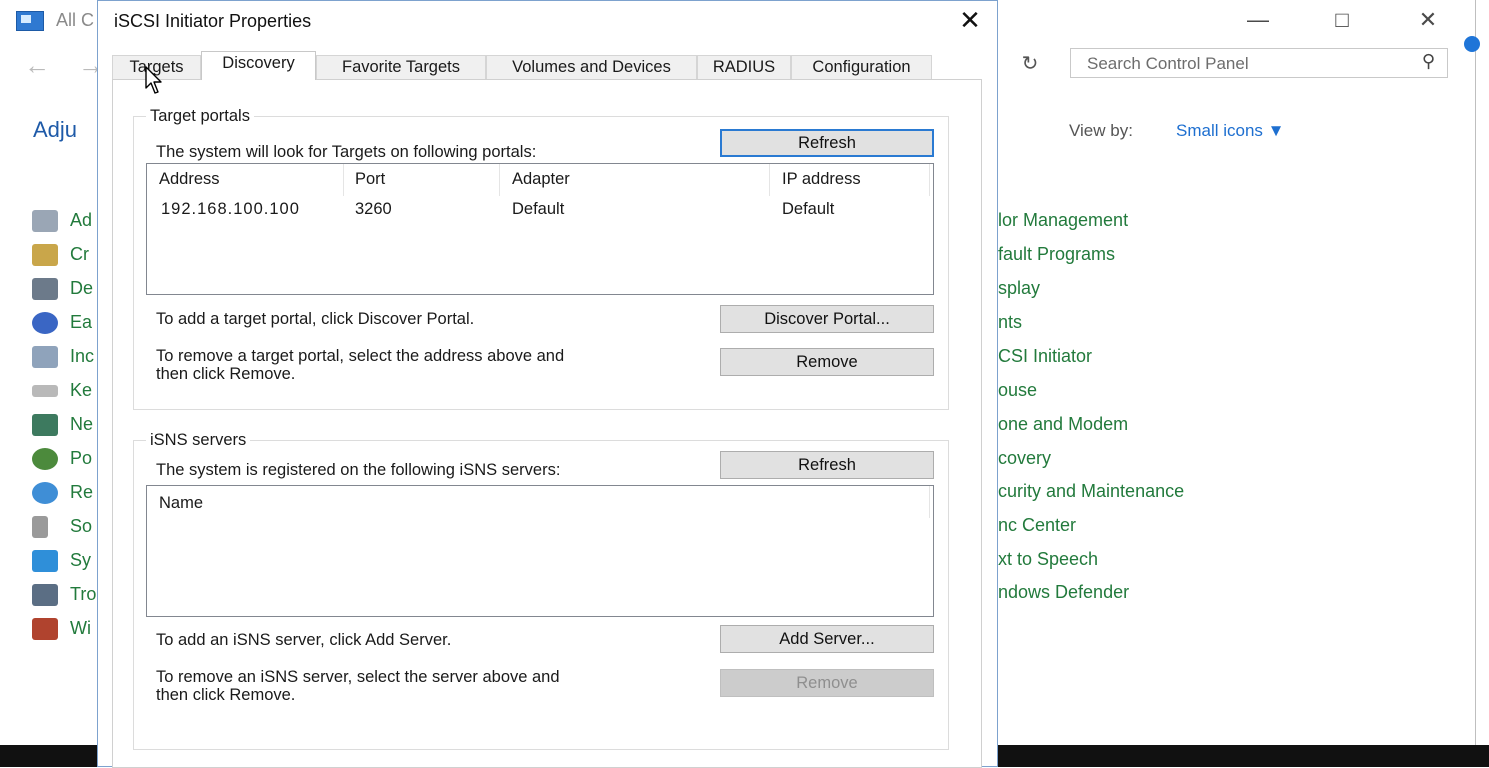 The height and width of the screenshot is (768, 1489). I want to click on cp-item: Ne, so click(64, 425).